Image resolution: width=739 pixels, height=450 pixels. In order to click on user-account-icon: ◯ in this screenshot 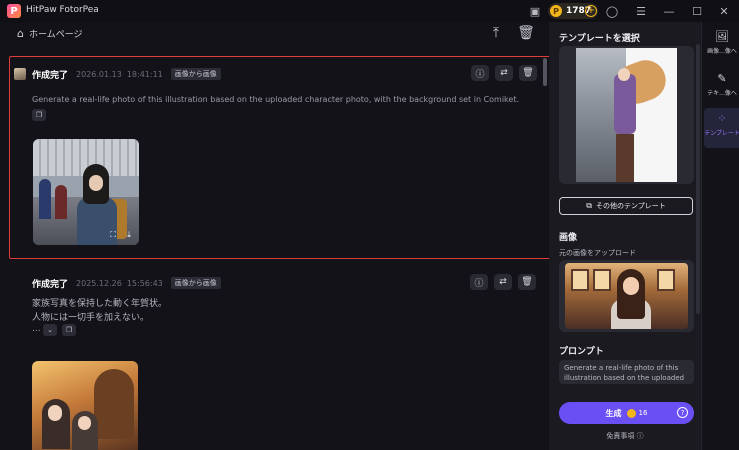, I will do `click(612, 11)`.